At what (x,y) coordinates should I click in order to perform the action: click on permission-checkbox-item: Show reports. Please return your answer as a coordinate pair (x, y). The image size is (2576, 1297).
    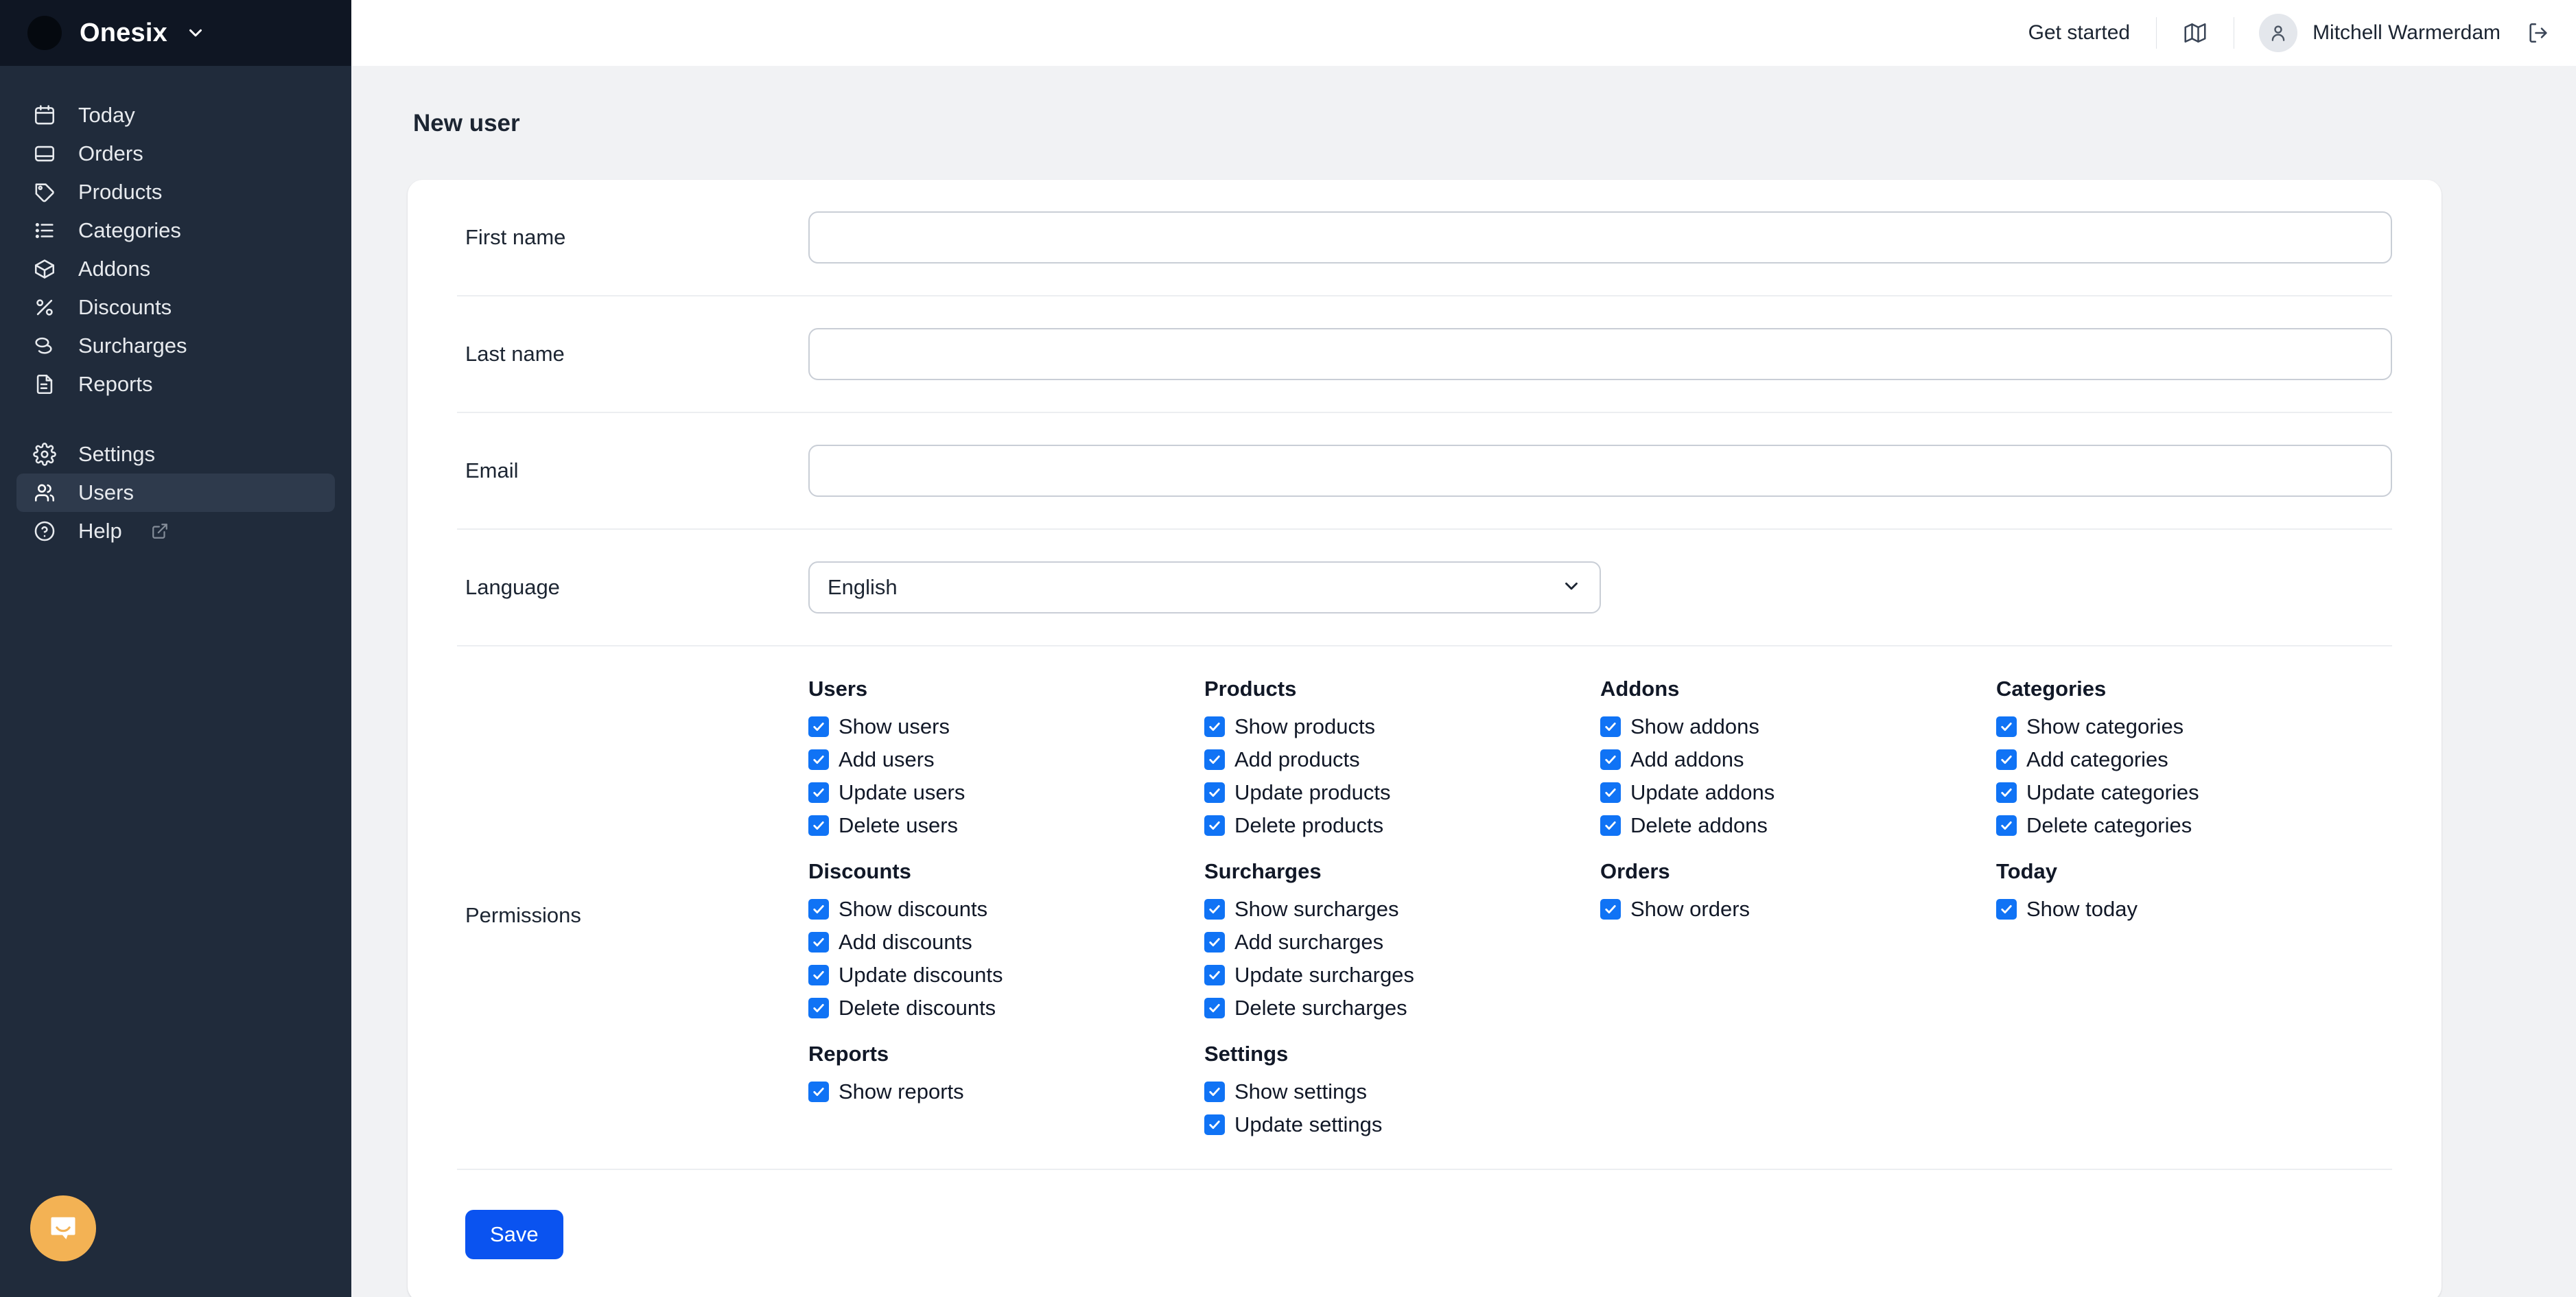
    Looking at the image, I should click on (999, 1091).